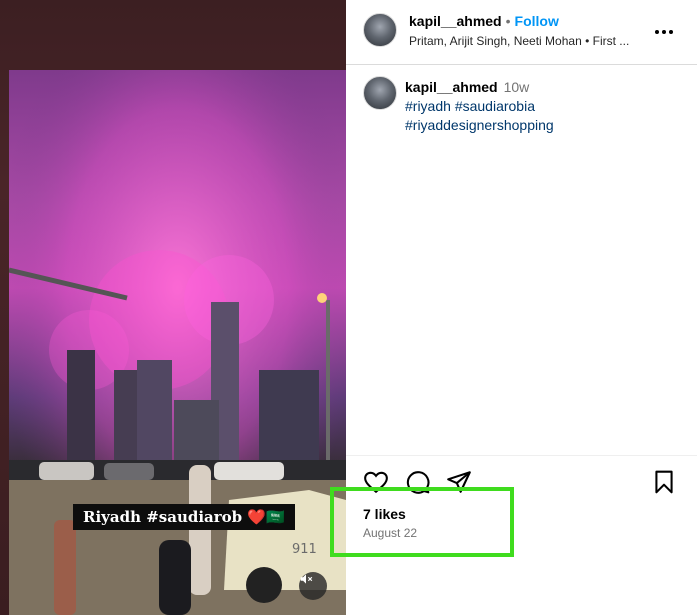  What do you see at coordinates (380, 93) in the screenshot?
I see `caption-avatar` at bounding box center [380, 93].